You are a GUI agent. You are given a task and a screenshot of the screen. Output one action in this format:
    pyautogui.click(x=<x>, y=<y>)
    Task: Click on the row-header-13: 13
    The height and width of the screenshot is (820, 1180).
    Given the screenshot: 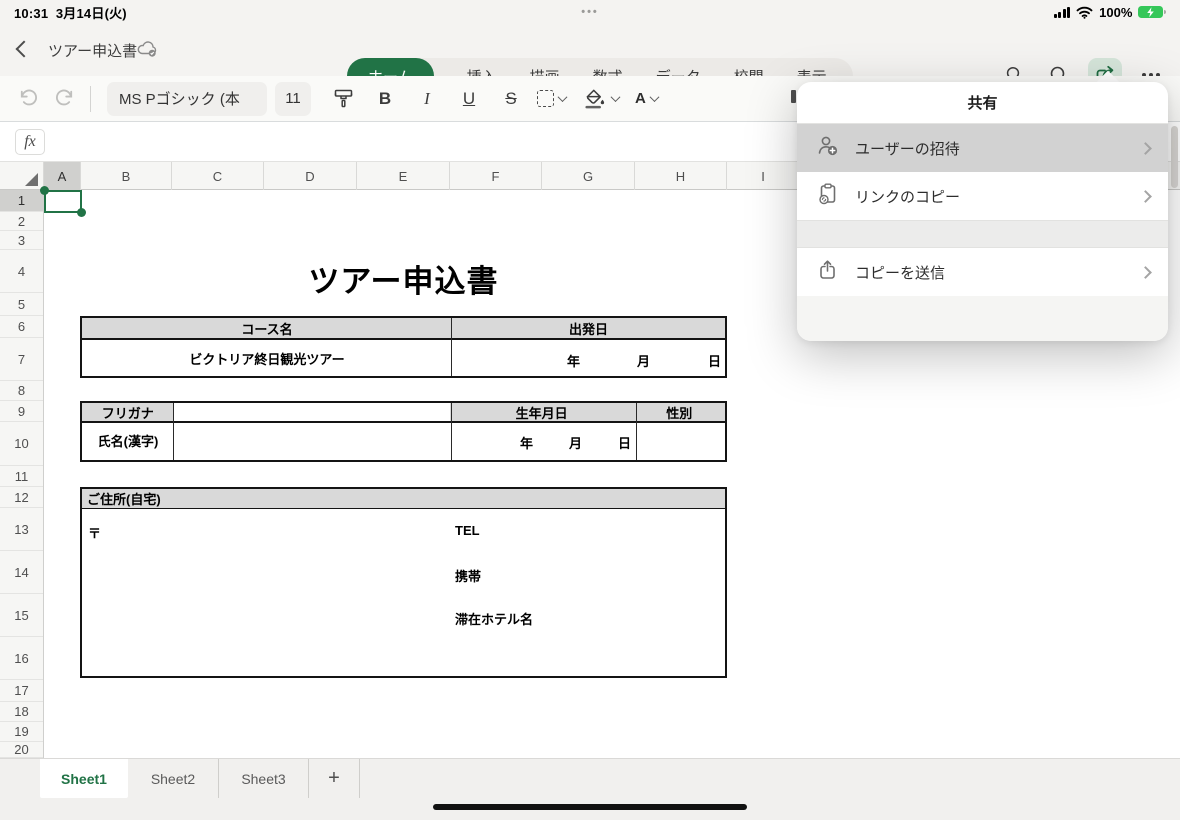 What is the action you would take?
    pyautogui.click(x=21, y=529)
    